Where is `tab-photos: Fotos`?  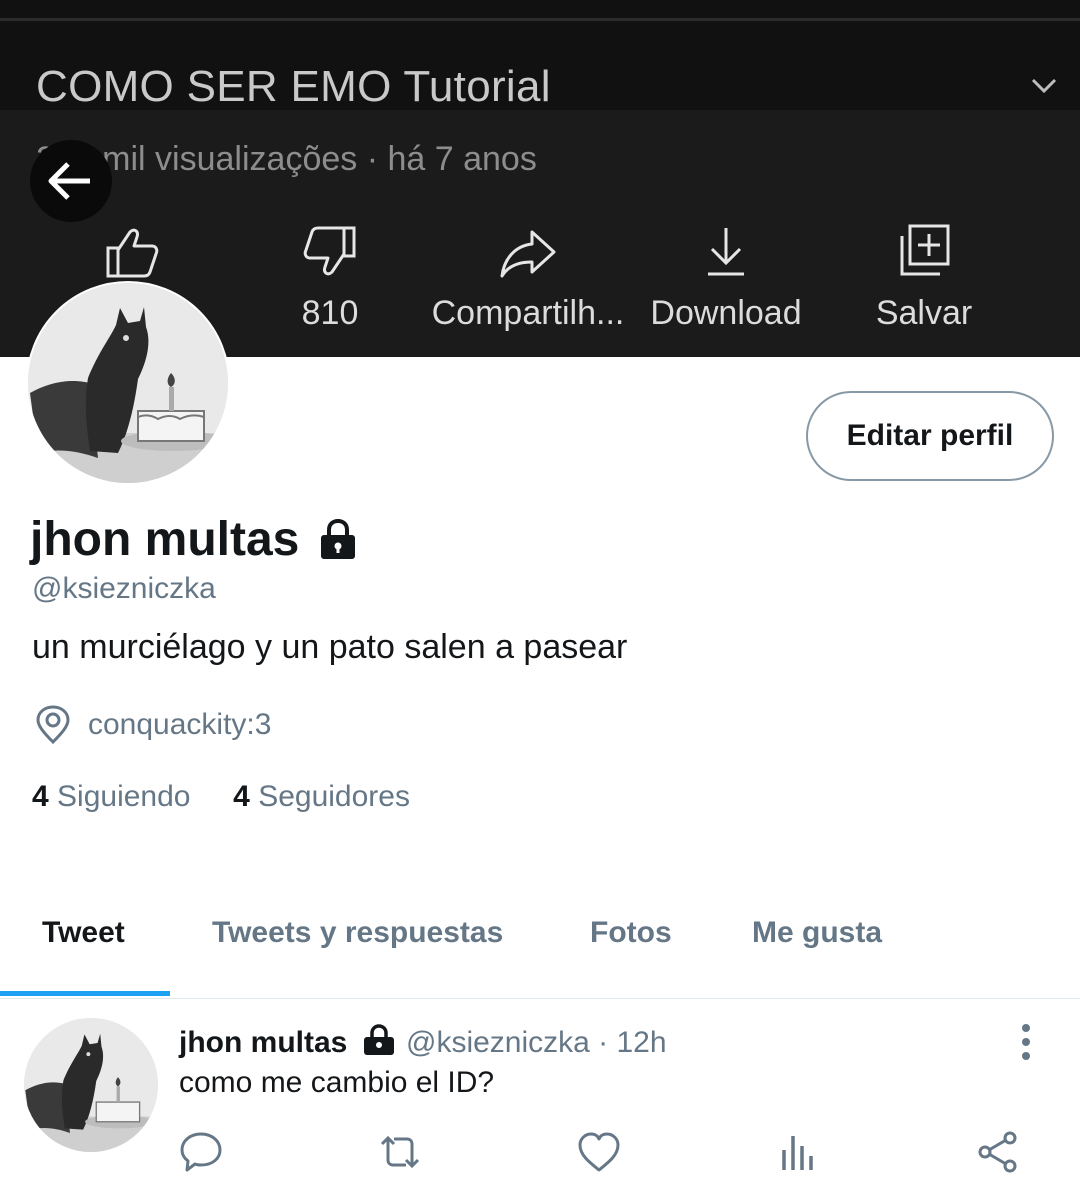
tab-photos: Fotos is located at coordinates (631, 933).